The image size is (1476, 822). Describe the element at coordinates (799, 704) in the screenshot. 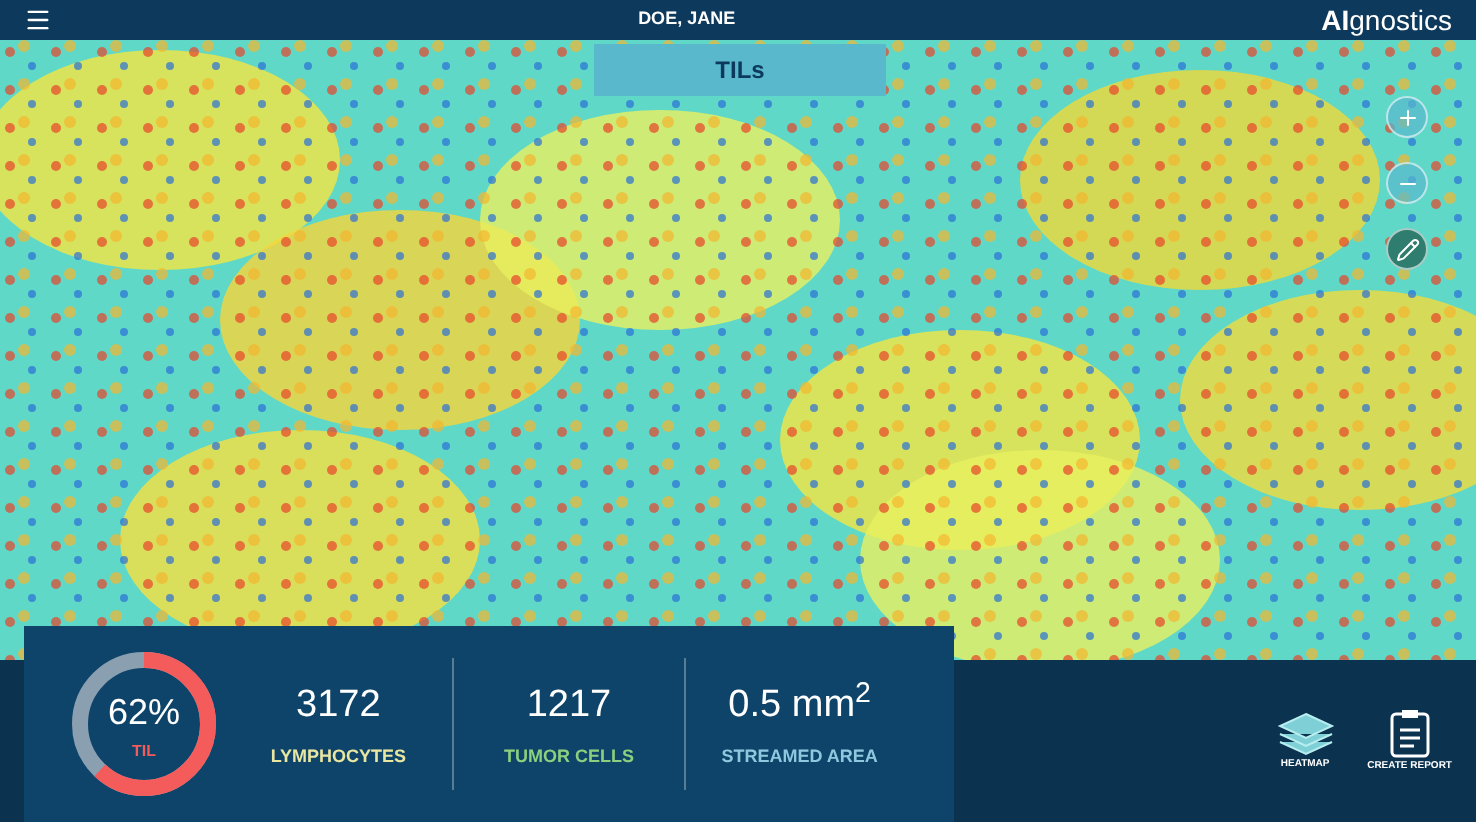

I see `metric-value: 0.5 mm$^{2}$` at that location.